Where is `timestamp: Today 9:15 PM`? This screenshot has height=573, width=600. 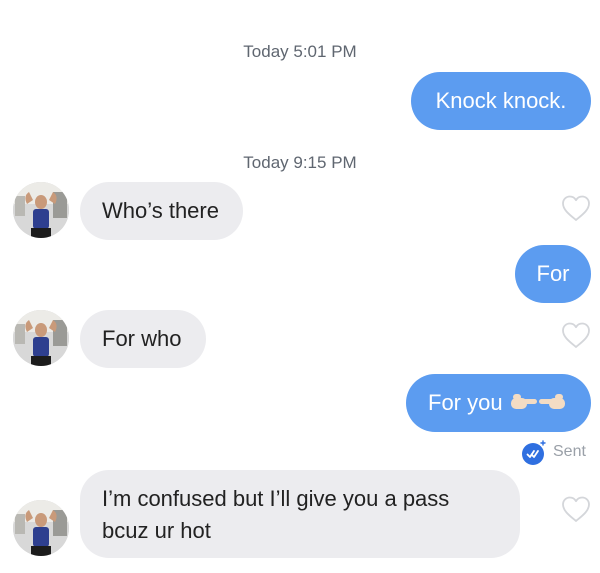 timestamp: Today 9:15 PM is located at coordinates (300, 162).